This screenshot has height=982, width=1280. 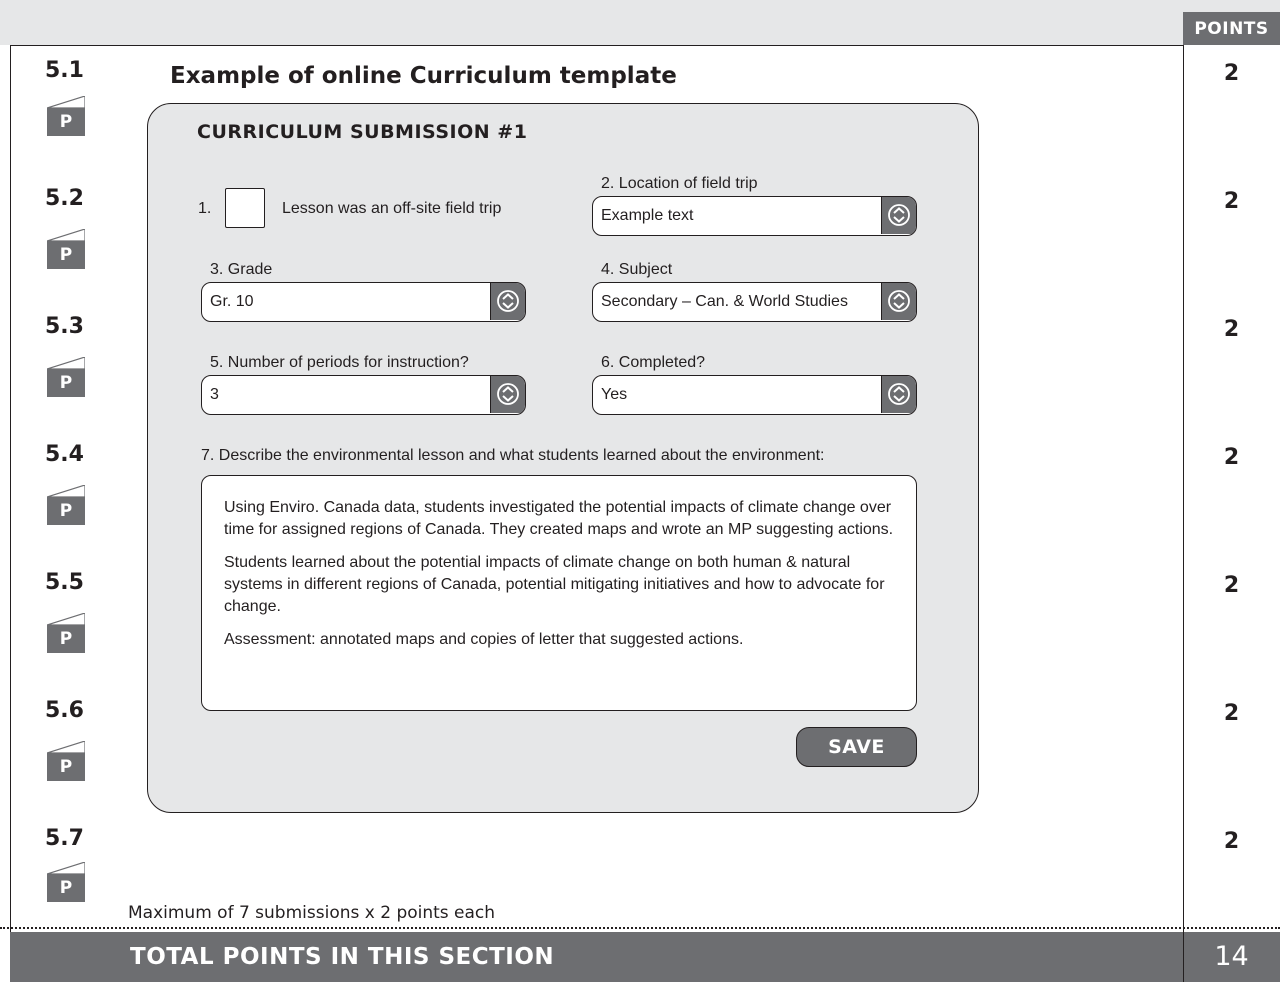 I want to click on form-title: CURRICULUM SUBMISSION #1, so click(x=362, y=132).